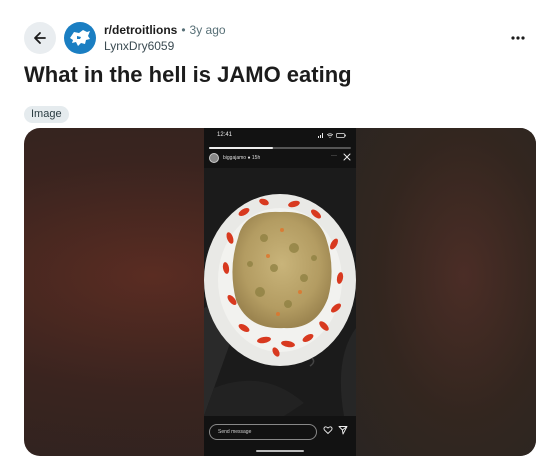  I want to click on more-horizontal-icon, so click(518, 38).